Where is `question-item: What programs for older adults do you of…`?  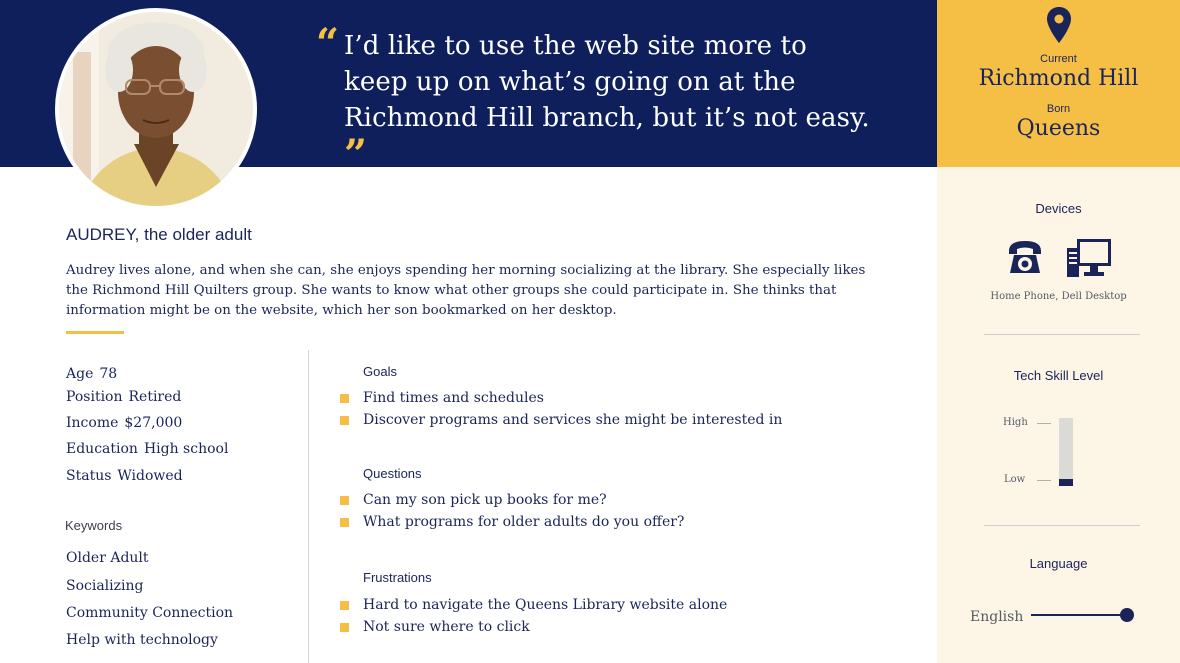 question-item: What programs for older adults do you of… is located at coordinates (524, 522).